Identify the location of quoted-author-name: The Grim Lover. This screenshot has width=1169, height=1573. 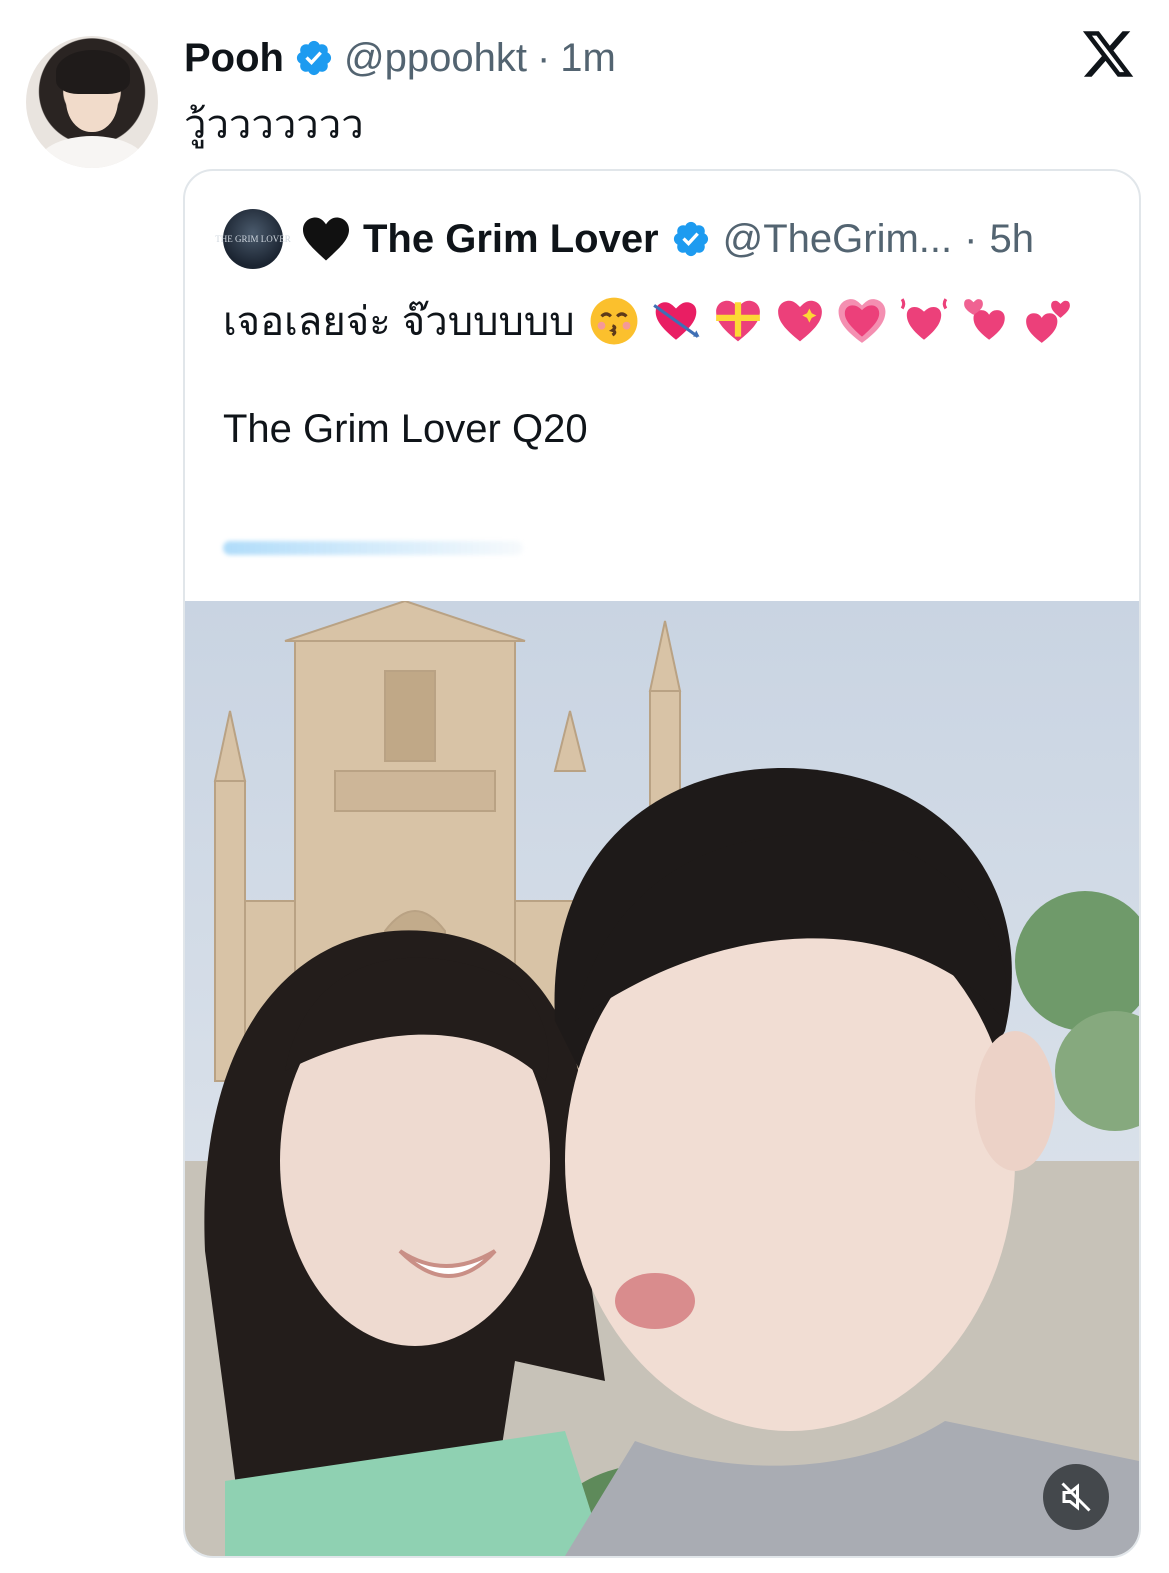
(511, 239).